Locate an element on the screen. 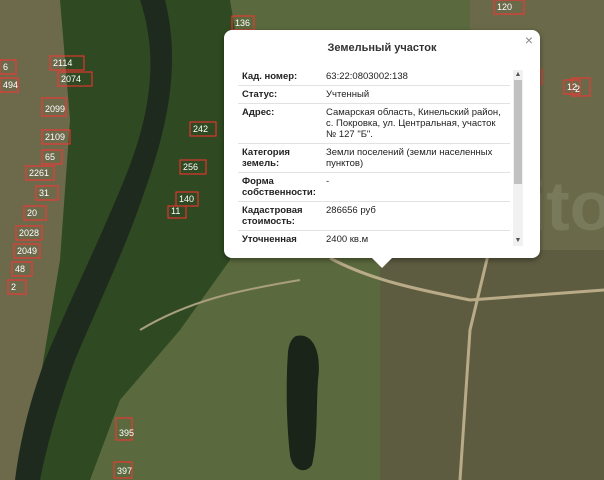 This screenshot has width=604, height=480. scroll-down-icon: ▼ is located at coordinates (518, 241).